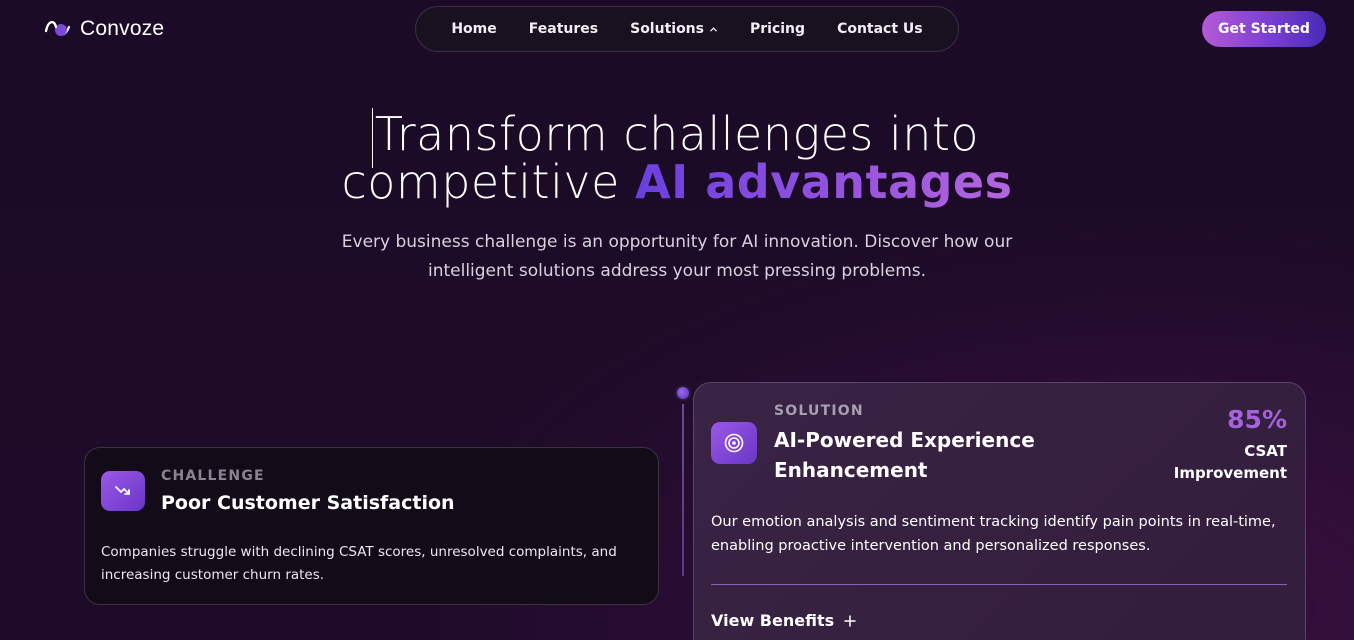  What do you see at coordinates (773, 620) in the screenshot?
I see `view-benefits-label: View Benefits` at bounding box center [773, 620].